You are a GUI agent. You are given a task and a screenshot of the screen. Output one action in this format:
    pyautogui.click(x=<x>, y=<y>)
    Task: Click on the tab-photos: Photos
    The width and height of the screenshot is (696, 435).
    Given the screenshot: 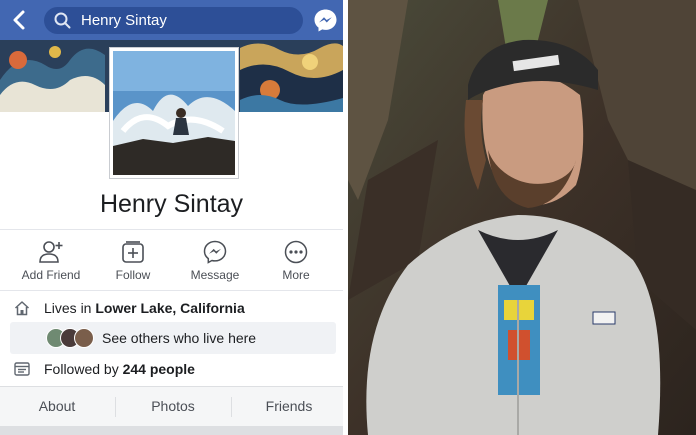 What is the action you would take?
    pyautogui.click(x=173, y=407)
    